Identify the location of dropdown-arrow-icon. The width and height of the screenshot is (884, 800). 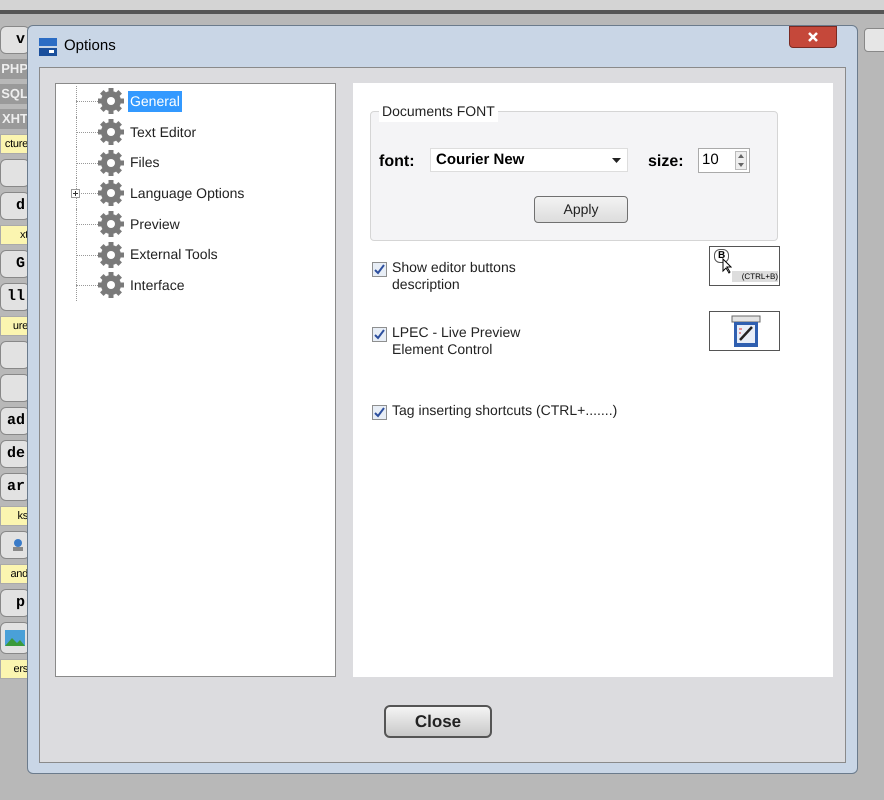
(616, 160).